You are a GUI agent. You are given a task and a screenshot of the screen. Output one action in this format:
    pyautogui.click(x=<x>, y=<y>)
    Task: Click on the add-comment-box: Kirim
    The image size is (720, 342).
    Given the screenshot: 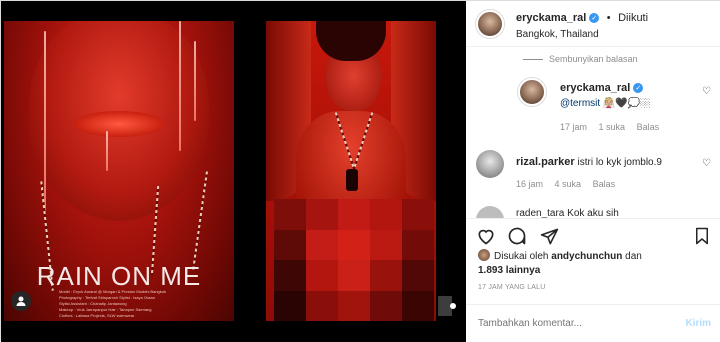 What is the action you would take?
    pyautogui.click(x=593, y=323)
    